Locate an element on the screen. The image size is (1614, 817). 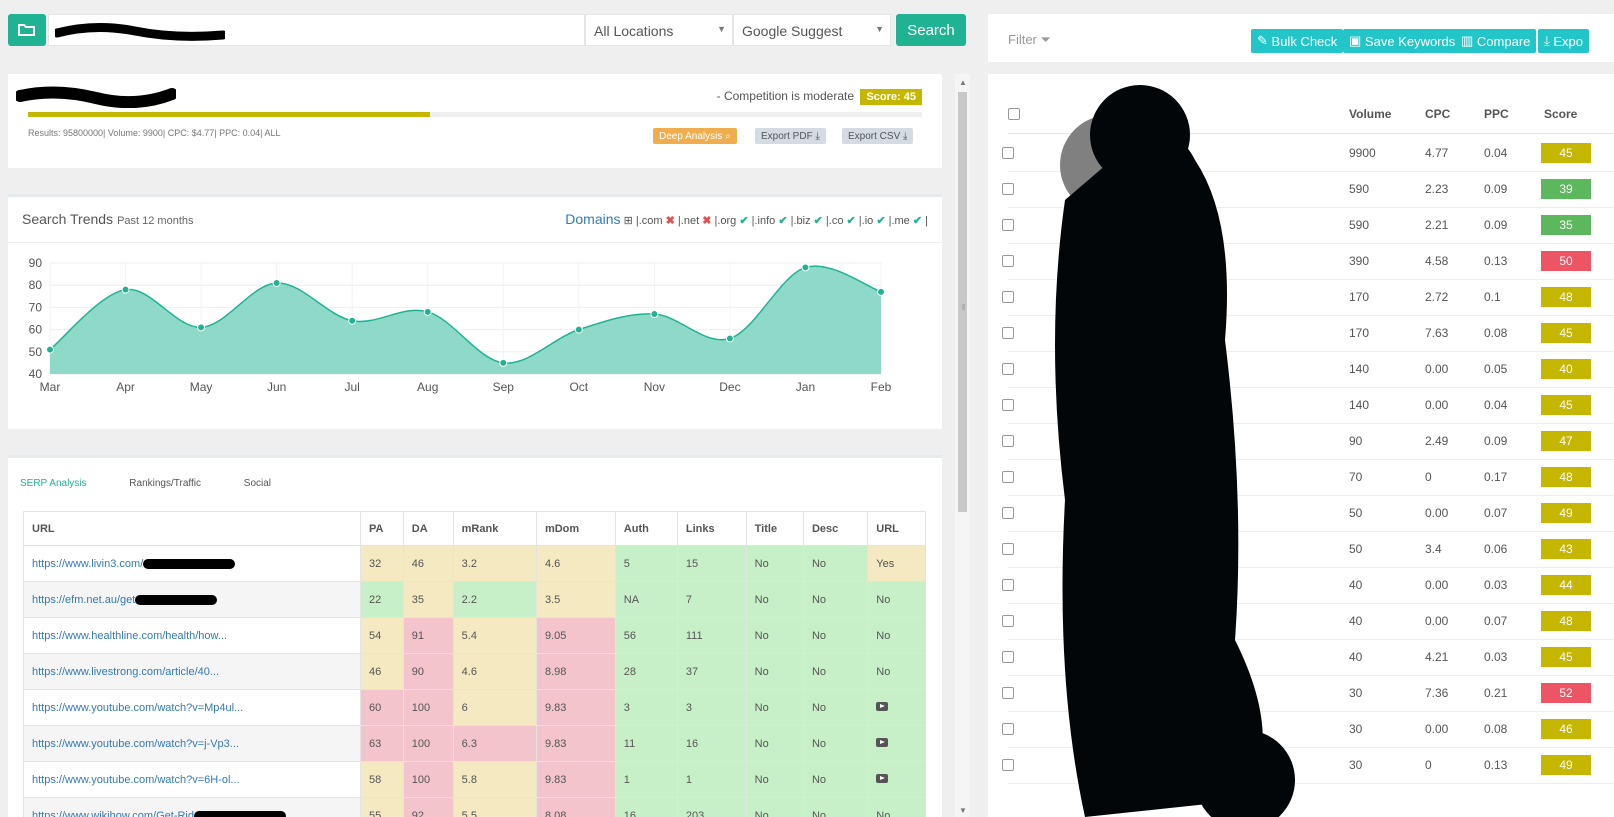
keyword-cpc: 2.21 is located at coordinates (1437, 225).